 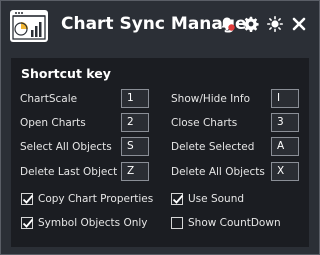 I want to click on close-charts-label: Close Charts, so click(x=204, y=123).